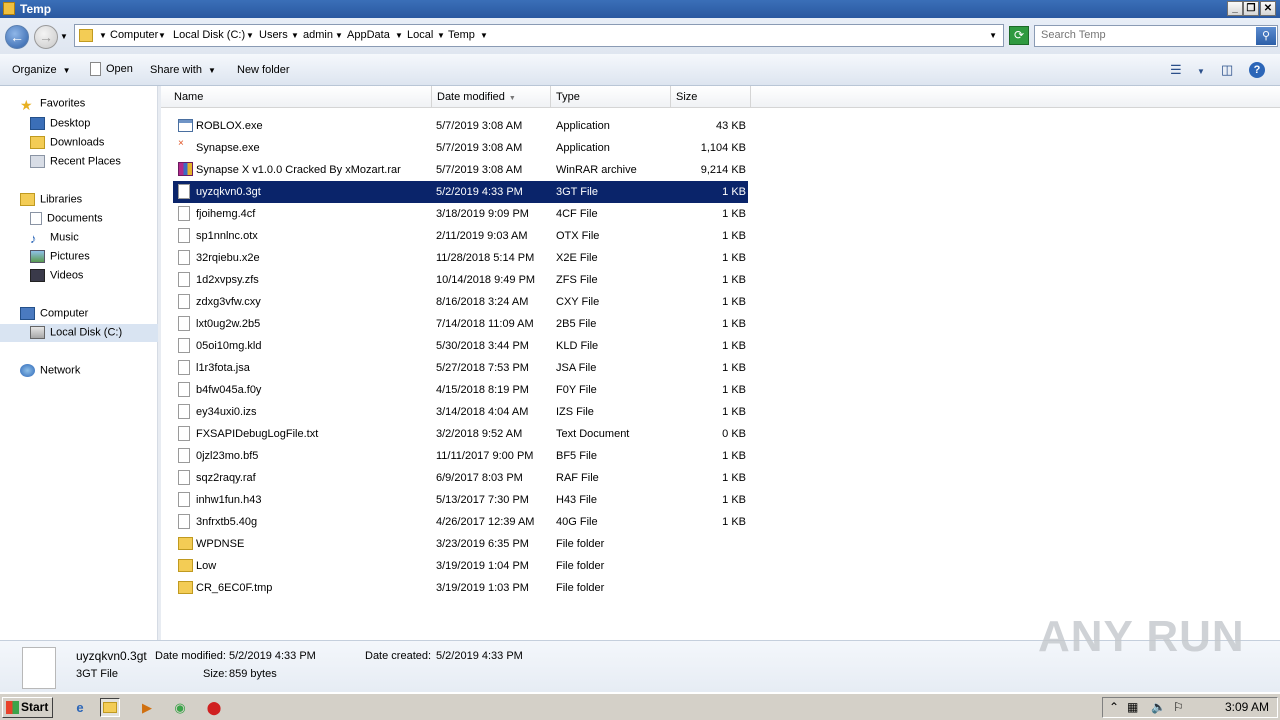 This screenshot has height=720, width=1280. What do you see at coordinates (300, 97) in the screenshot?
I see `column-header-name: Name` at bounding box center [300, 97].